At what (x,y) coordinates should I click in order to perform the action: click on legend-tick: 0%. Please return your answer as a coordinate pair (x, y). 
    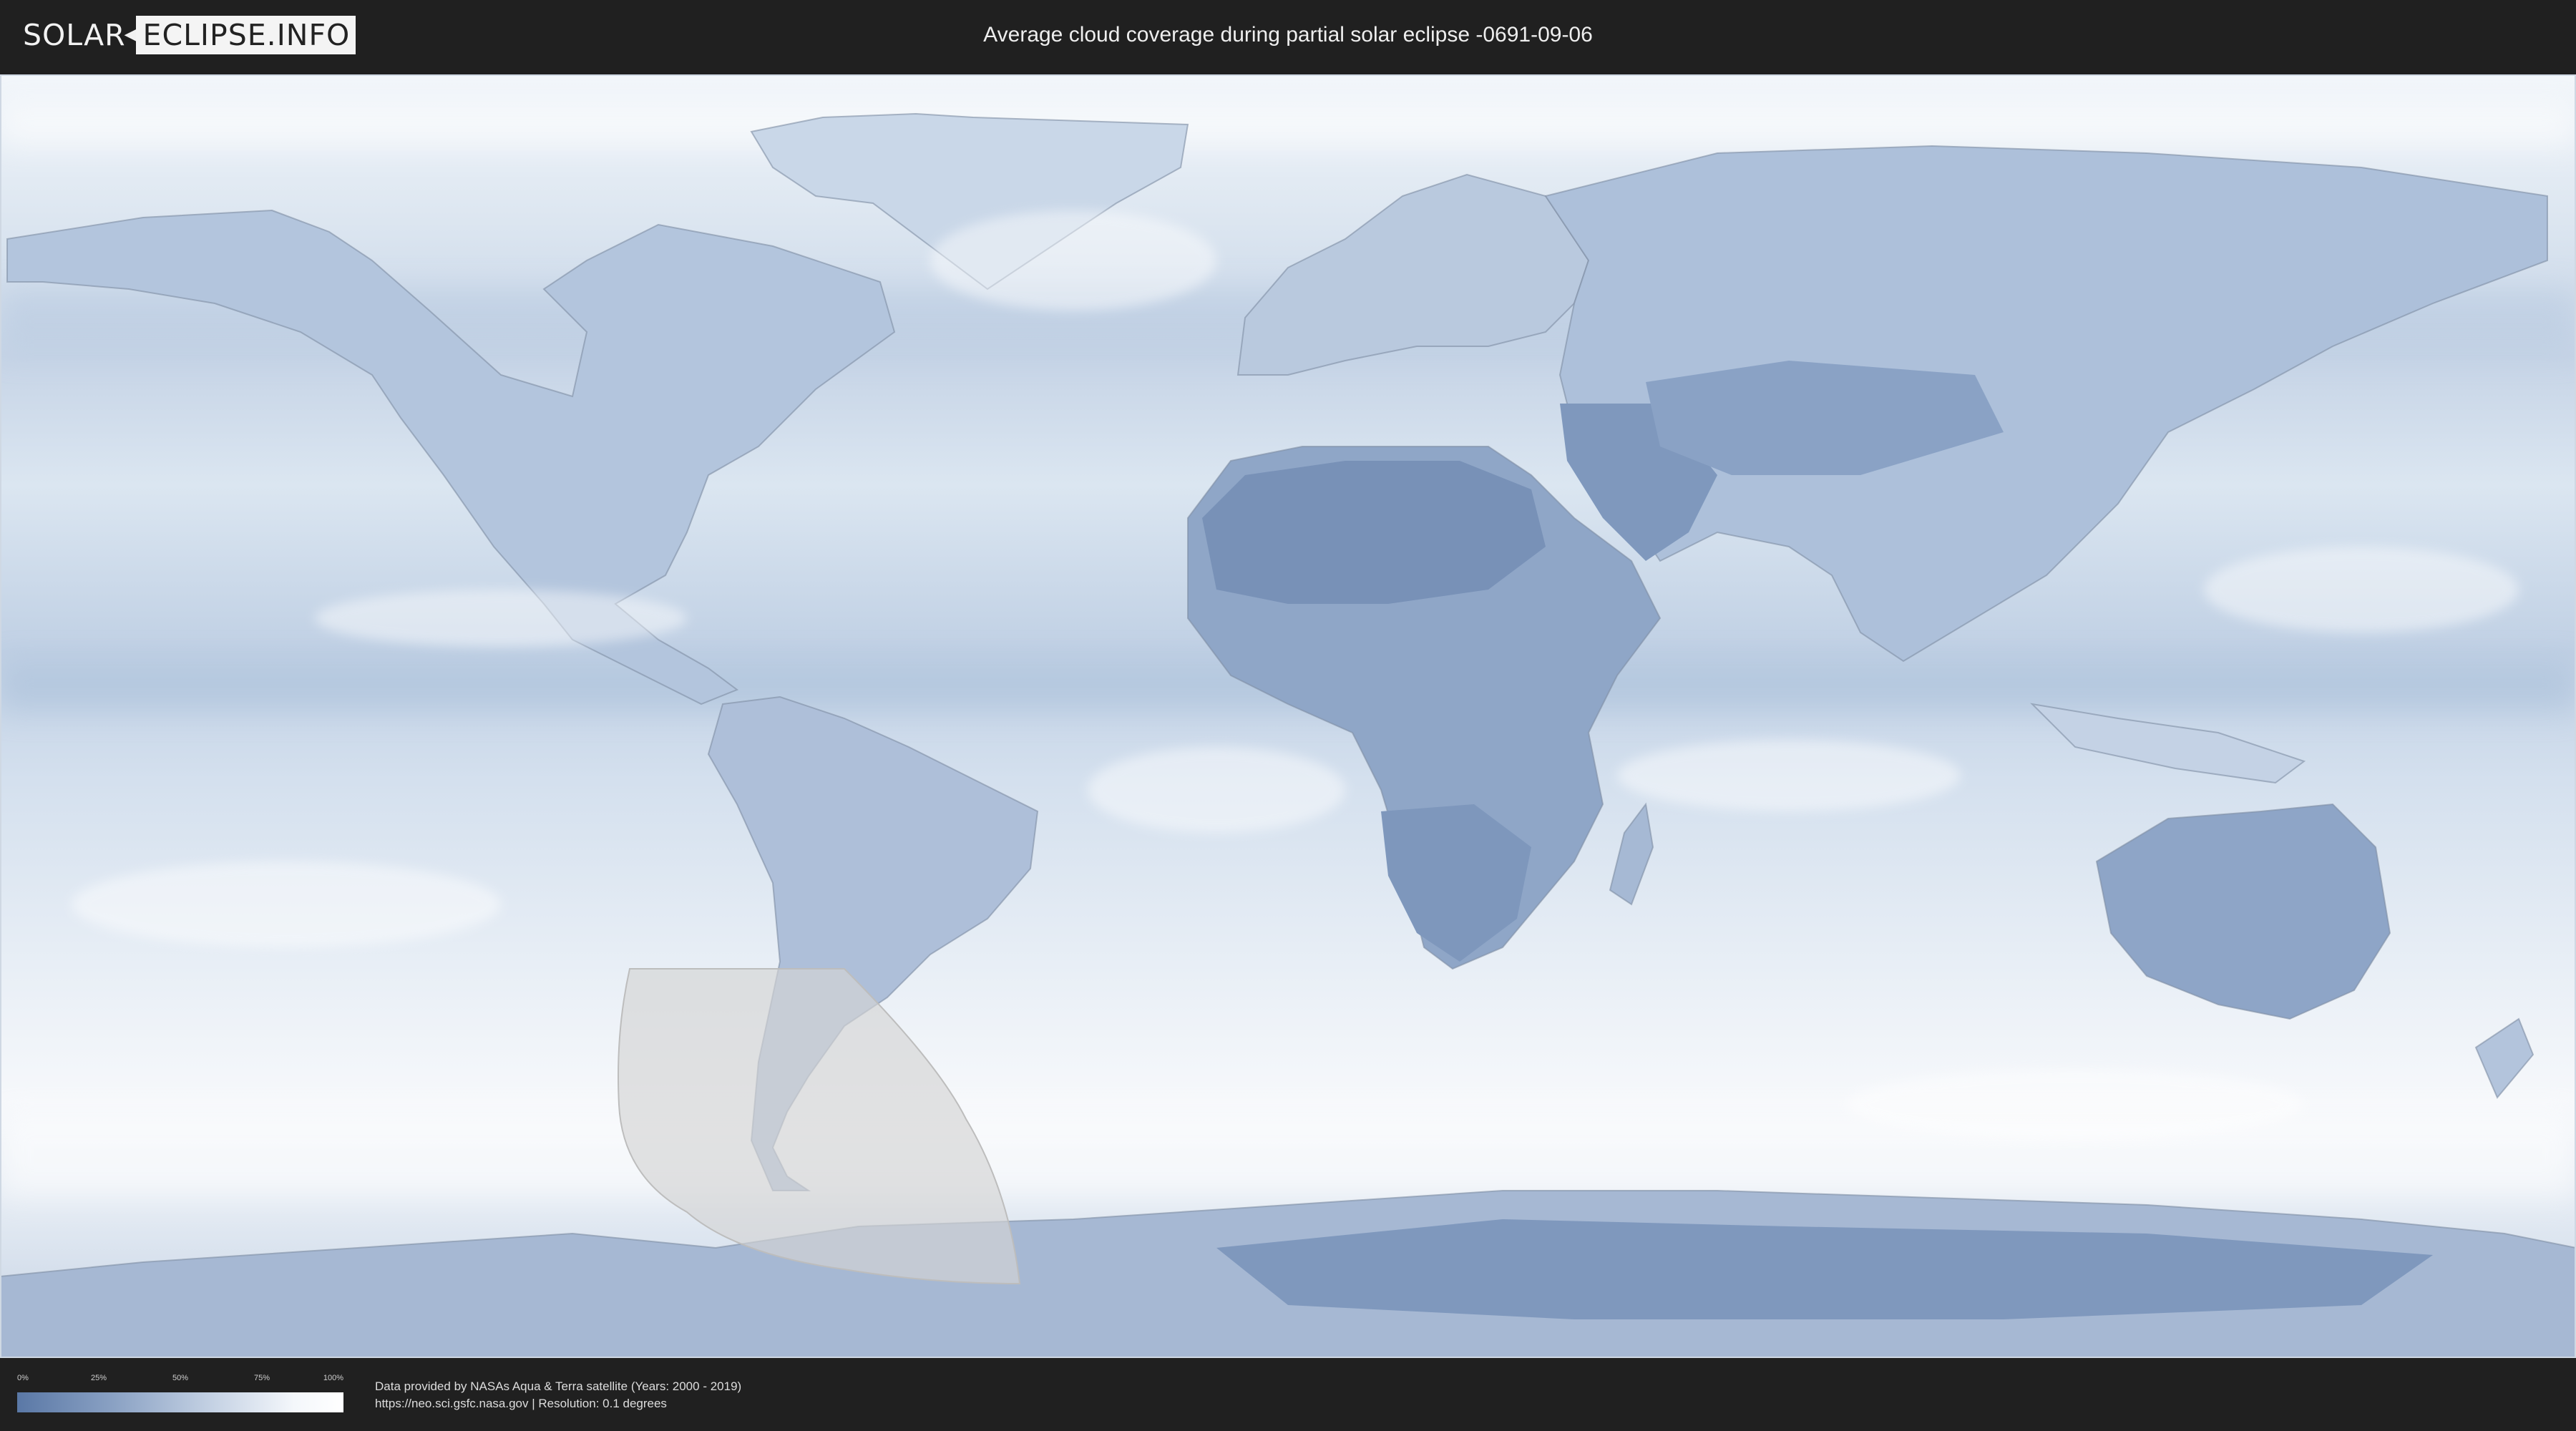
    Looking at the image, I should click on (23, 1378).